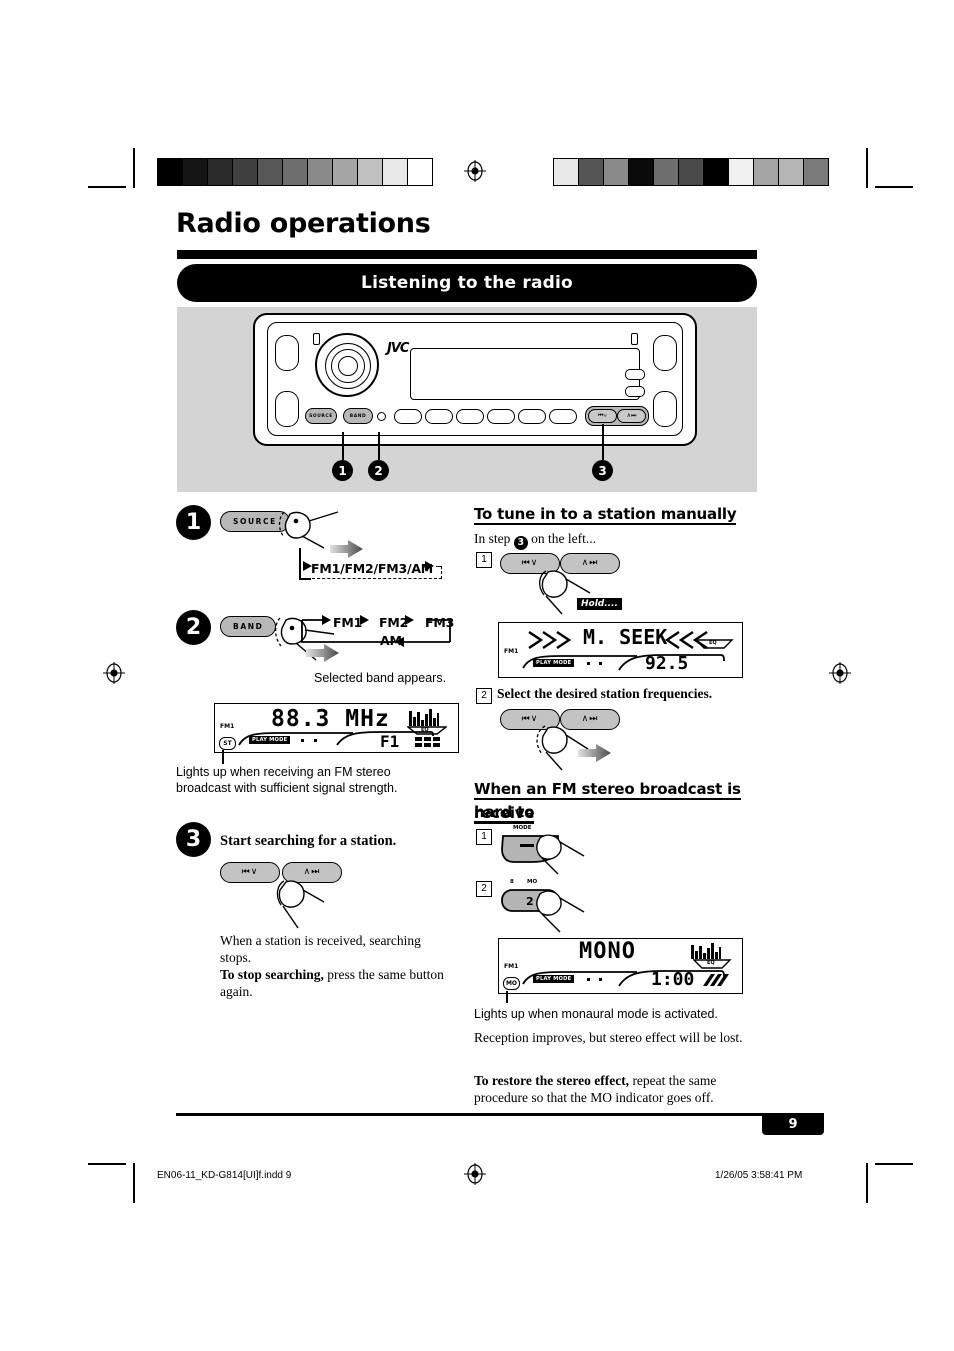 This screenshot has width=954, height=1351. Describe the element at coordinates (511, 983) in the screenshot. I see `lcd-mono-mo-indicator: MO` at that location.